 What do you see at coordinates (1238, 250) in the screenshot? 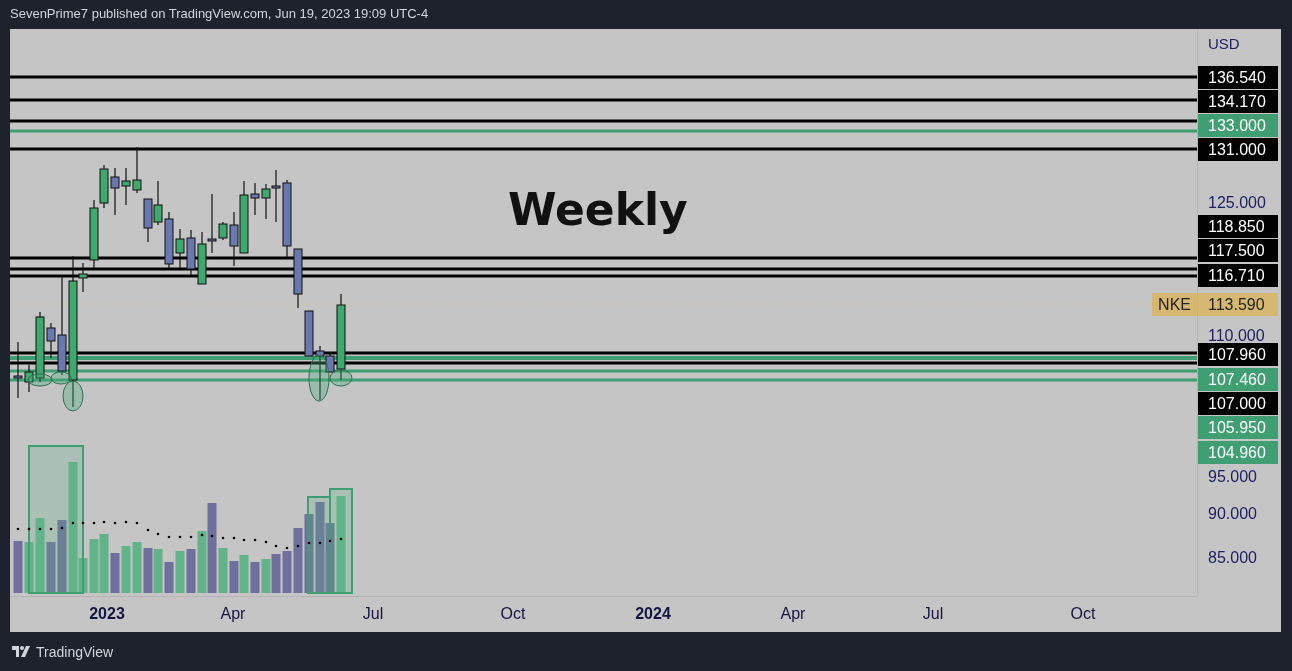
I see `price-label: 117.500` at bounding box center [1238, 250].